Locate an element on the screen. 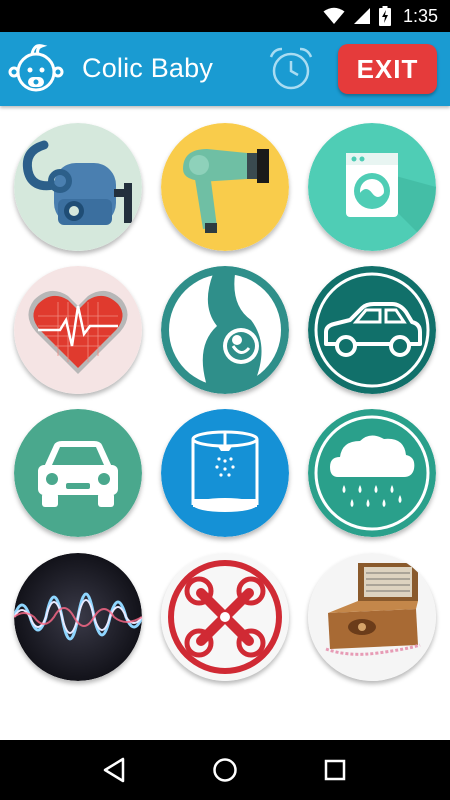  sound-button-car-engine is located at coordinates (78, 473).